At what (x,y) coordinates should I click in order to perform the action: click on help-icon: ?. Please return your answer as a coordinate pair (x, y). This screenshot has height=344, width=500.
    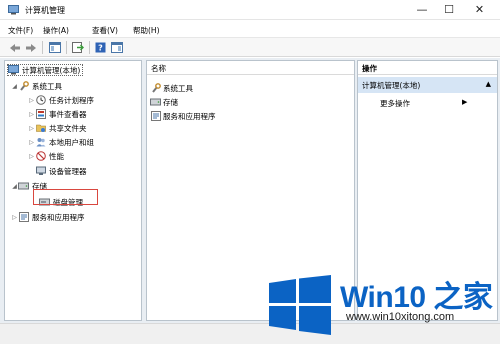
    Looking at the image, I should click on (100, 47).